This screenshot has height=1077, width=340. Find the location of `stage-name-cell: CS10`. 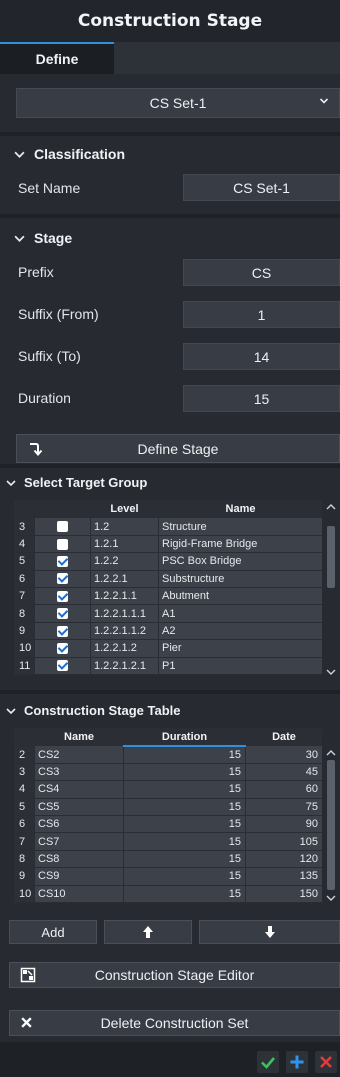

stage-name-cell: CS10 is located at coordinates (79, 893).